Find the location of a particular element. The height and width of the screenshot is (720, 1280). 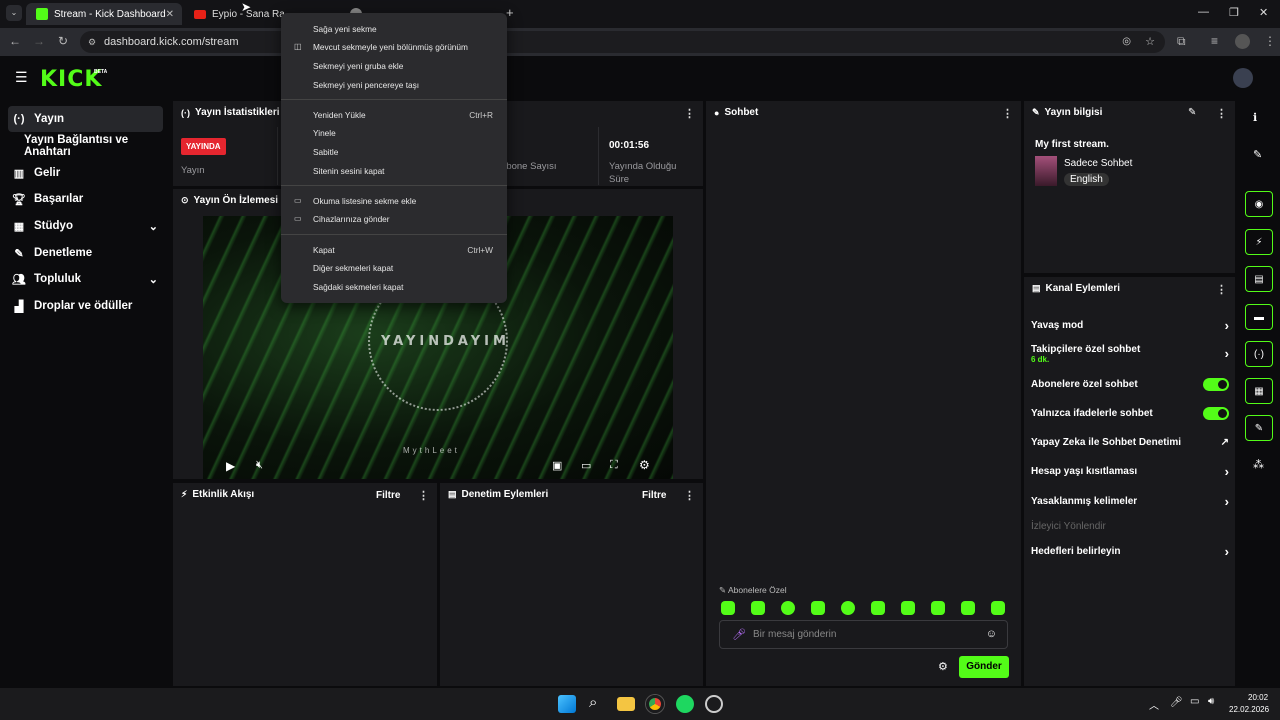

sidebar-item-basarilar: 🏆︎ Başarılar is located at coordinates (85, 199).